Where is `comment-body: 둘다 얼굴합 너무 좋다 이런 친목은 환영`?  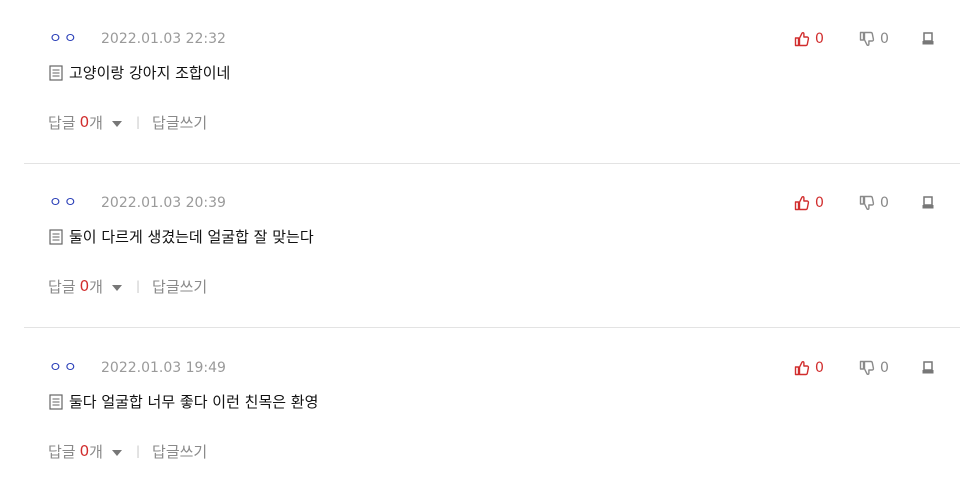
comment-body: 둘다 얼굴합 너무 좋다 이런 친목은 환영 is located at coordinates (183, 402).